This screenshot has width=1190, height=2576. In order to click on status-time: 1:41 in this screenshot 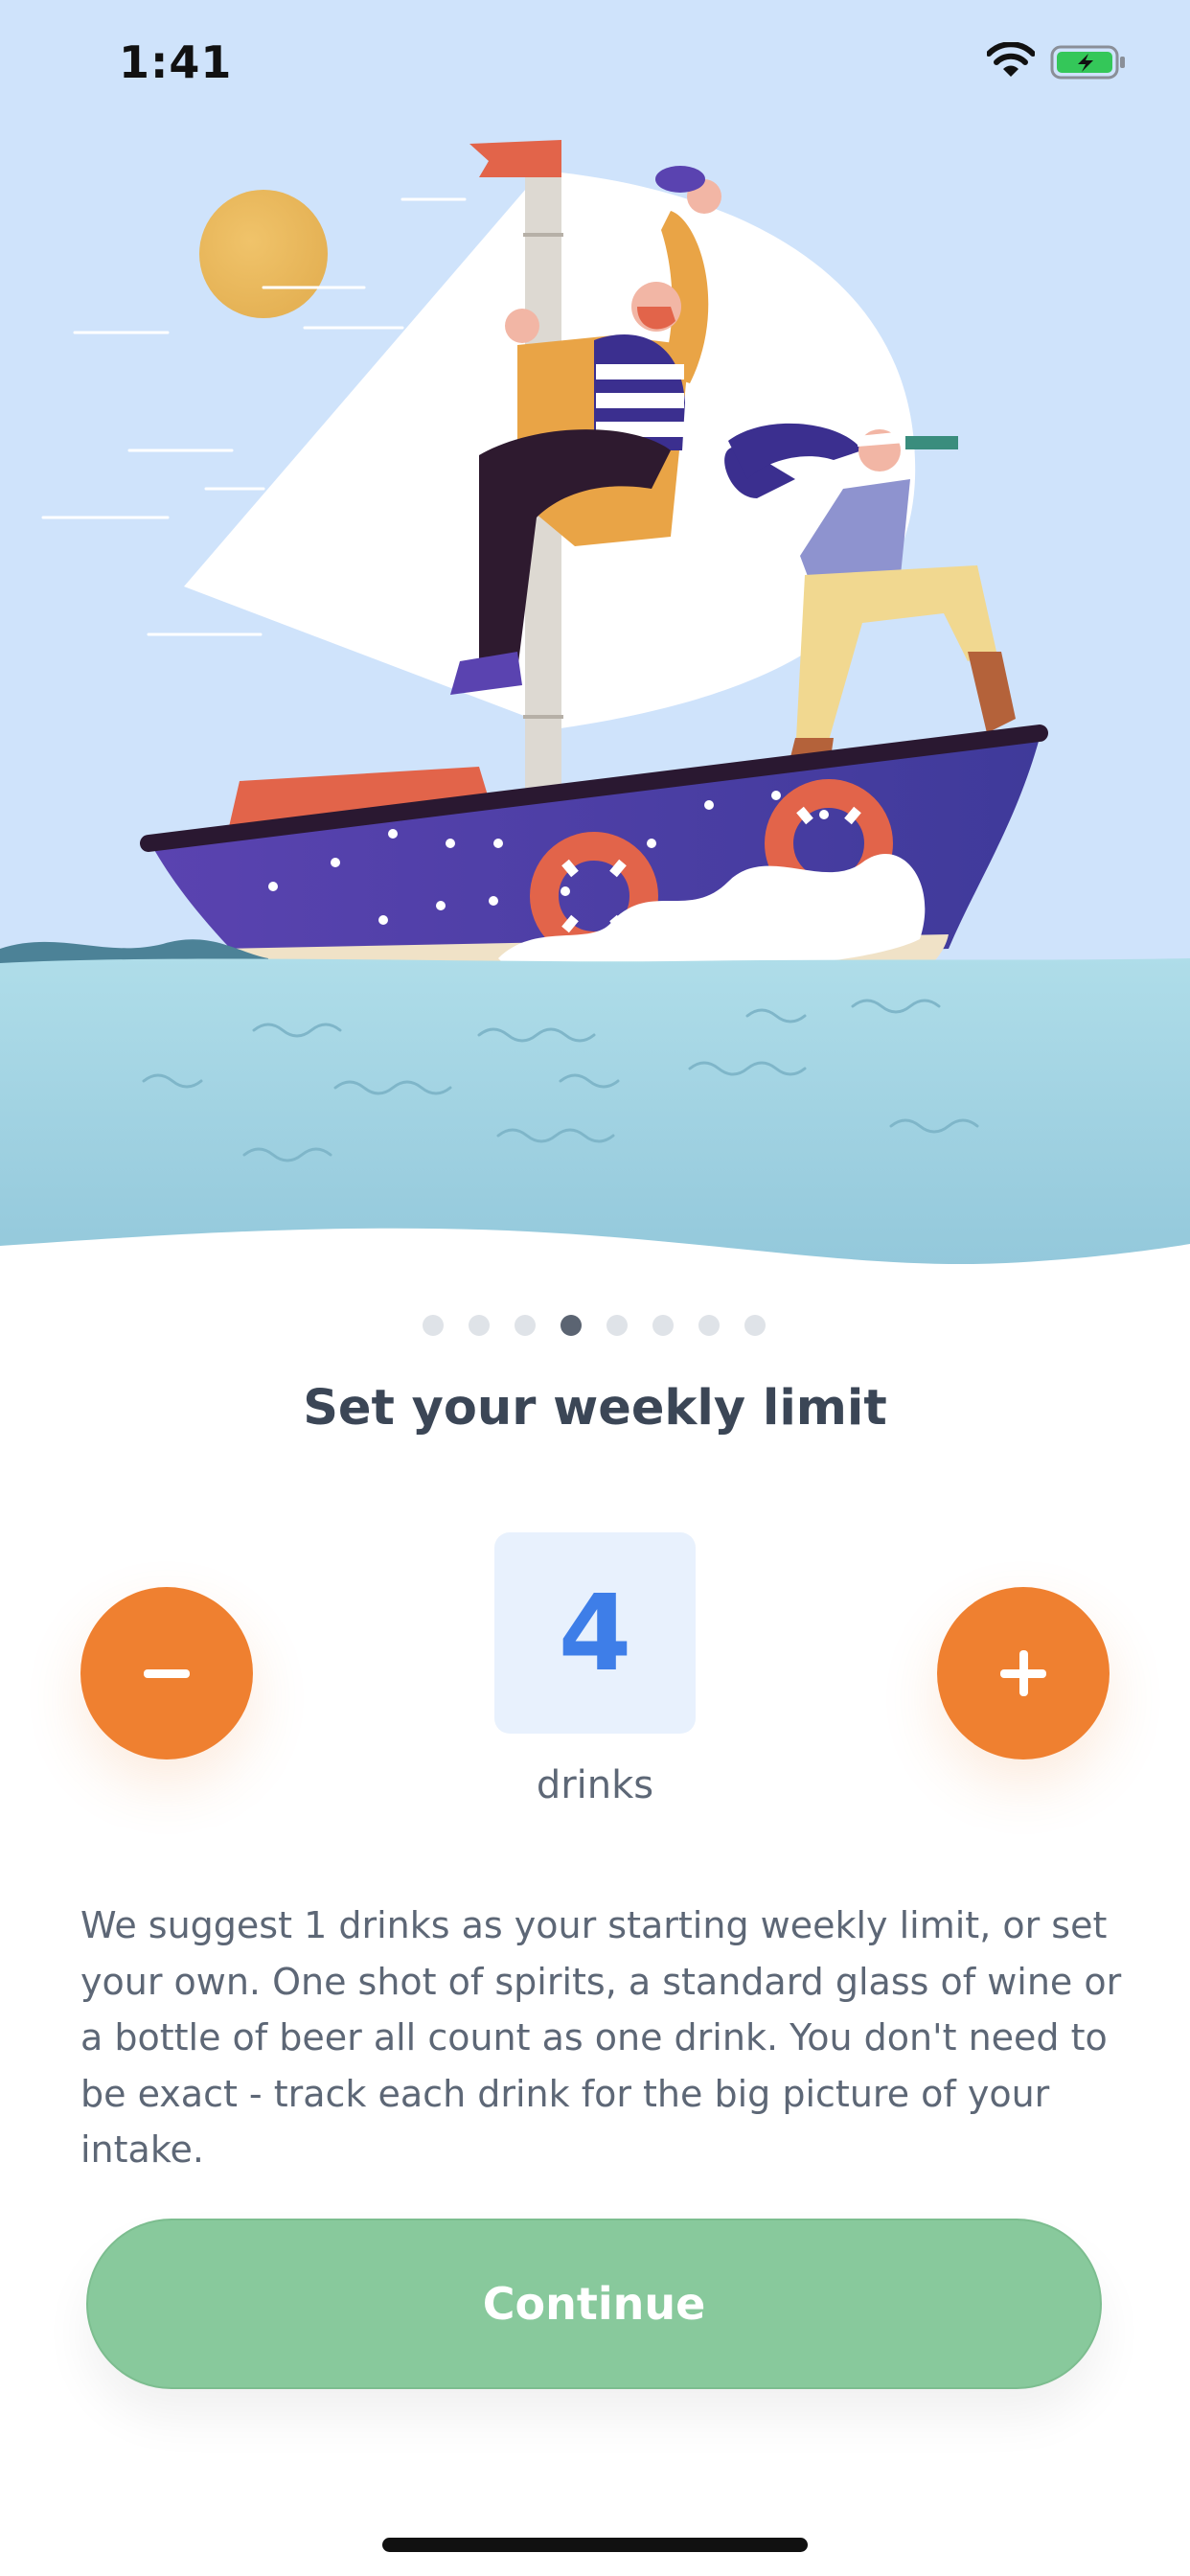, I will do `click(176, 62)`.